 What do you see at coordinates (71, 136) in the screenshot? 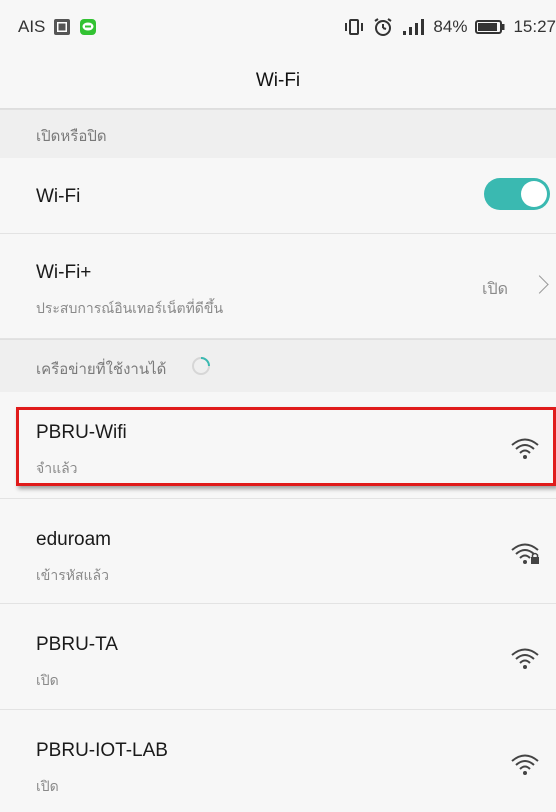
I see `section-label: เปิดหรือปิด` at bounding box center [71, 136].